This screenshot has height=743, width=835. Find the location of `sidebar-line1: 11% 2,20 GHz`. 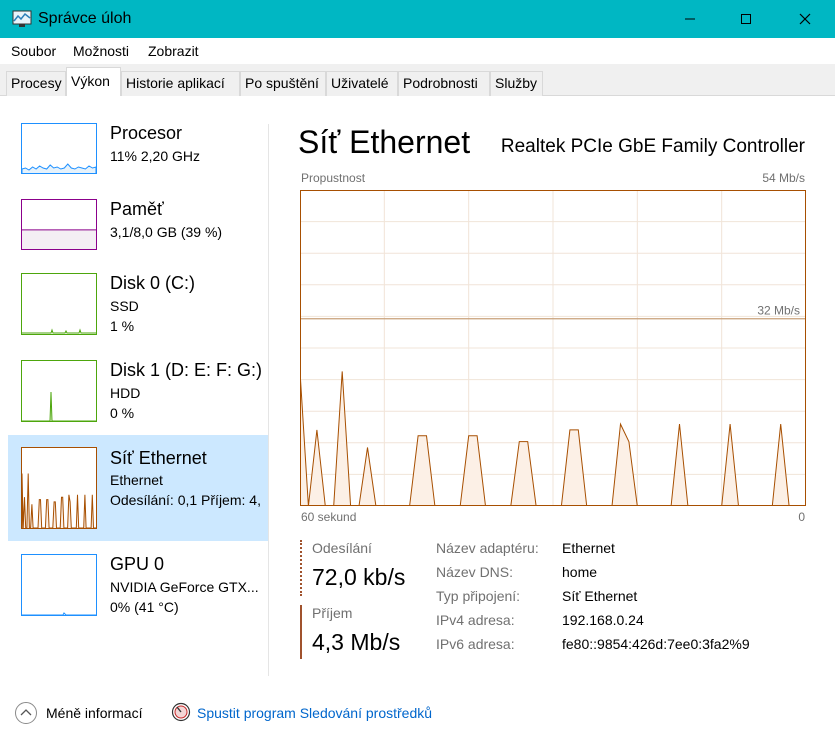

sidebar-line1: 11% 2,20 GHz is located at coordinates (155, 156).